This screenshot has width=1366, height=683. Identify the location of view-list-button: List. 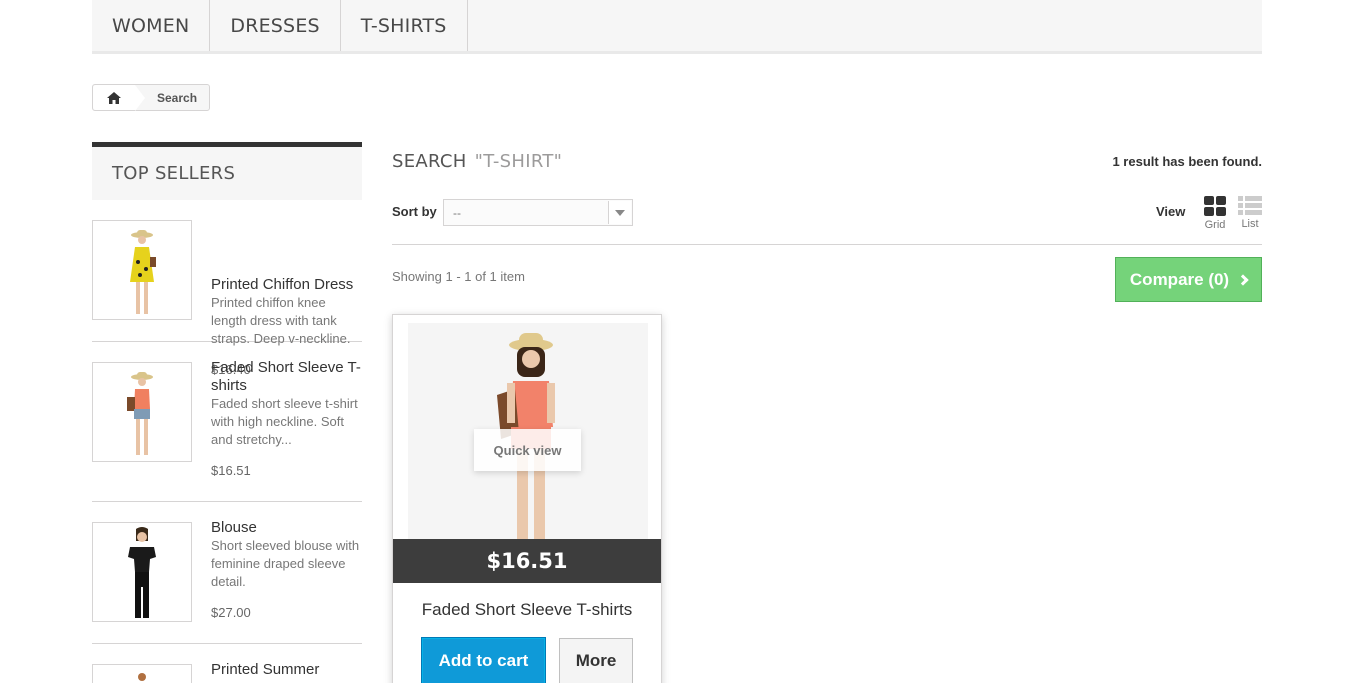
(1250, 213).